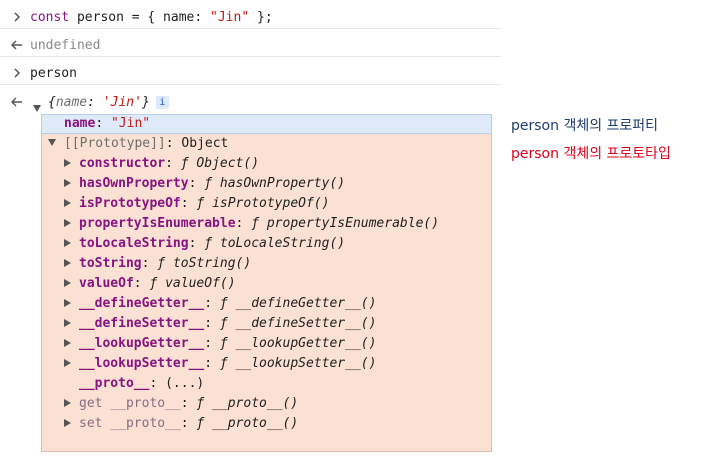 This screenshot has width=701, height=469. What do you see at coordinates (106, 283) in the screenshot?
I see `member-key: valueOf` at bounding box center [106, 283].